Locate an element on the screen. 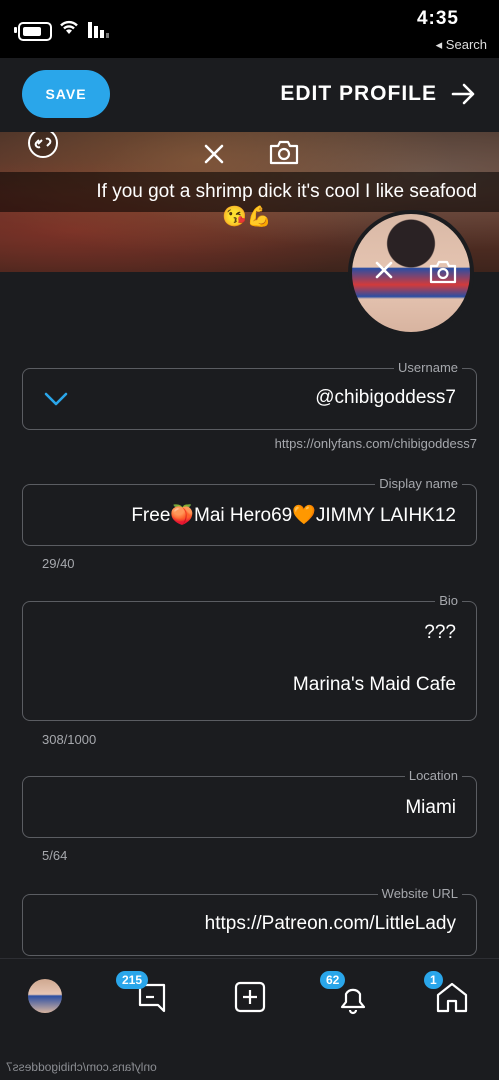  link-icon is located at coordinates (43, 146).